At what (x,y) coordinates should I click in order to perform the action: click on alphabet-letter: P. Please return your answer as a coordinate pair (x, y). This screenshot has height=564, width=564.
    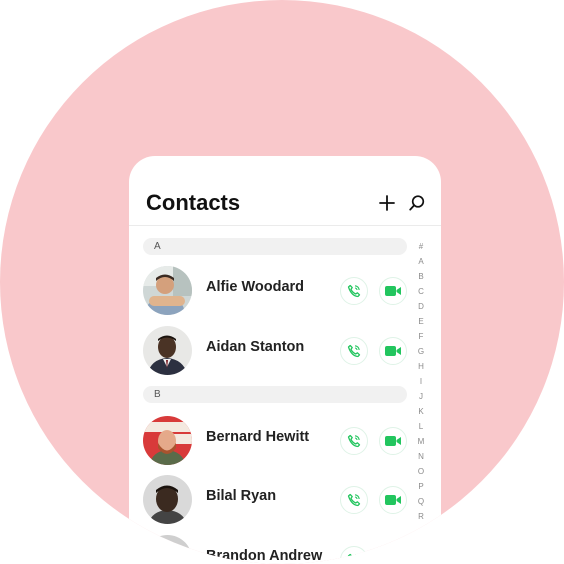
    Looking at the image, I should click on (421, 486).